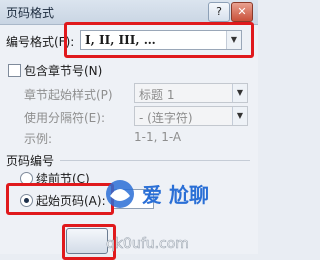 This screenshot has width=320, height=260. I want to click on page-numbering-heading: 页码编号, so click(30, 161).